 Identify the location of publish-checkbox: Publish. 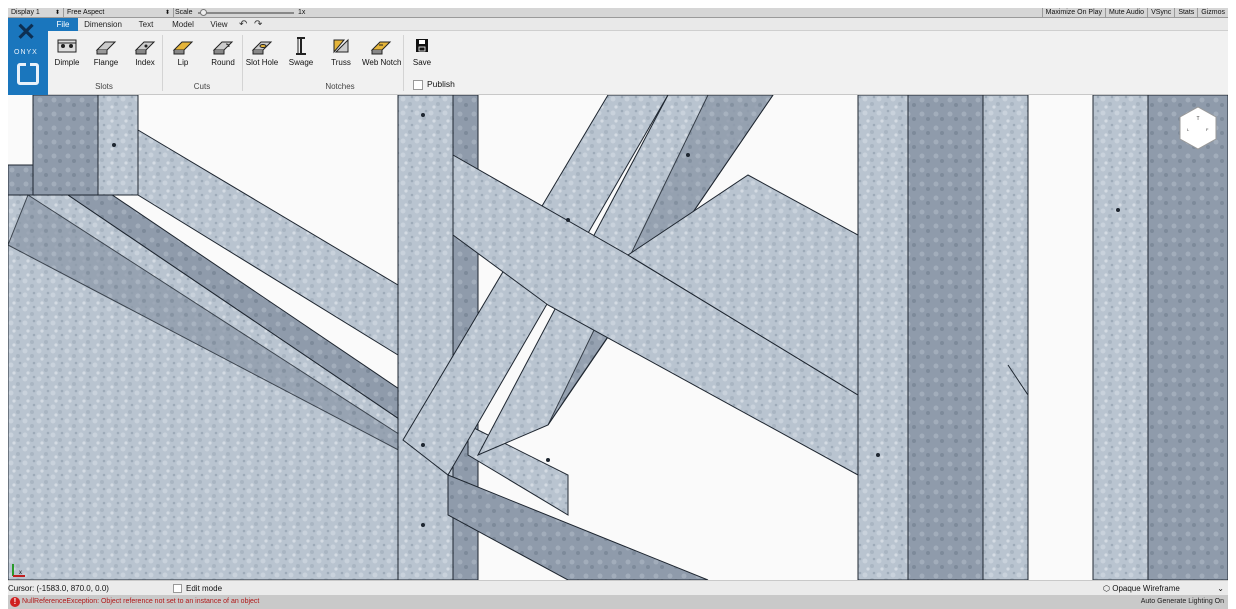
(434, 84).